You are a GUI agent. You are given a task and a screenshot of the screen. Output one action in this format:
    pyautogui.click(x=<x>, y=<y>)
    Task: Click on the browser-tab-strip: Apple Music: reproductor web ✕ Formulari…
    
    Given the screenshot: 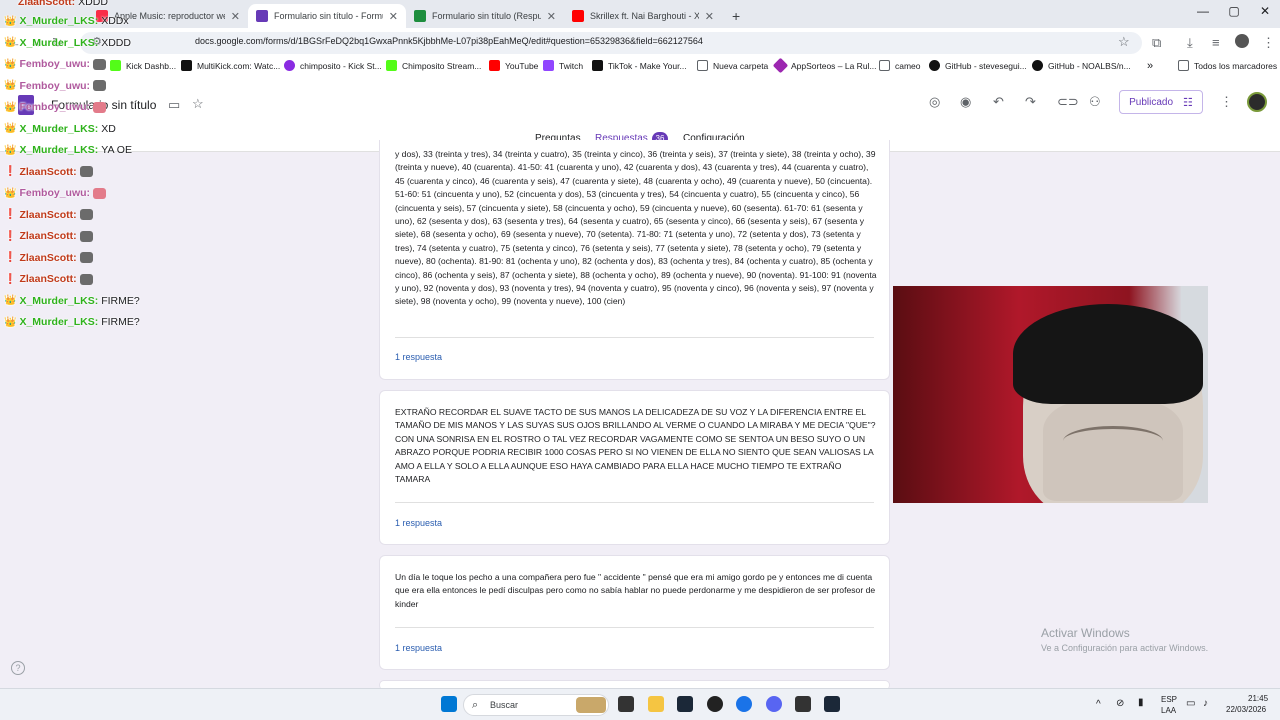 What is the action you would take?
    pyautogui.click(x=640, y=14)
    